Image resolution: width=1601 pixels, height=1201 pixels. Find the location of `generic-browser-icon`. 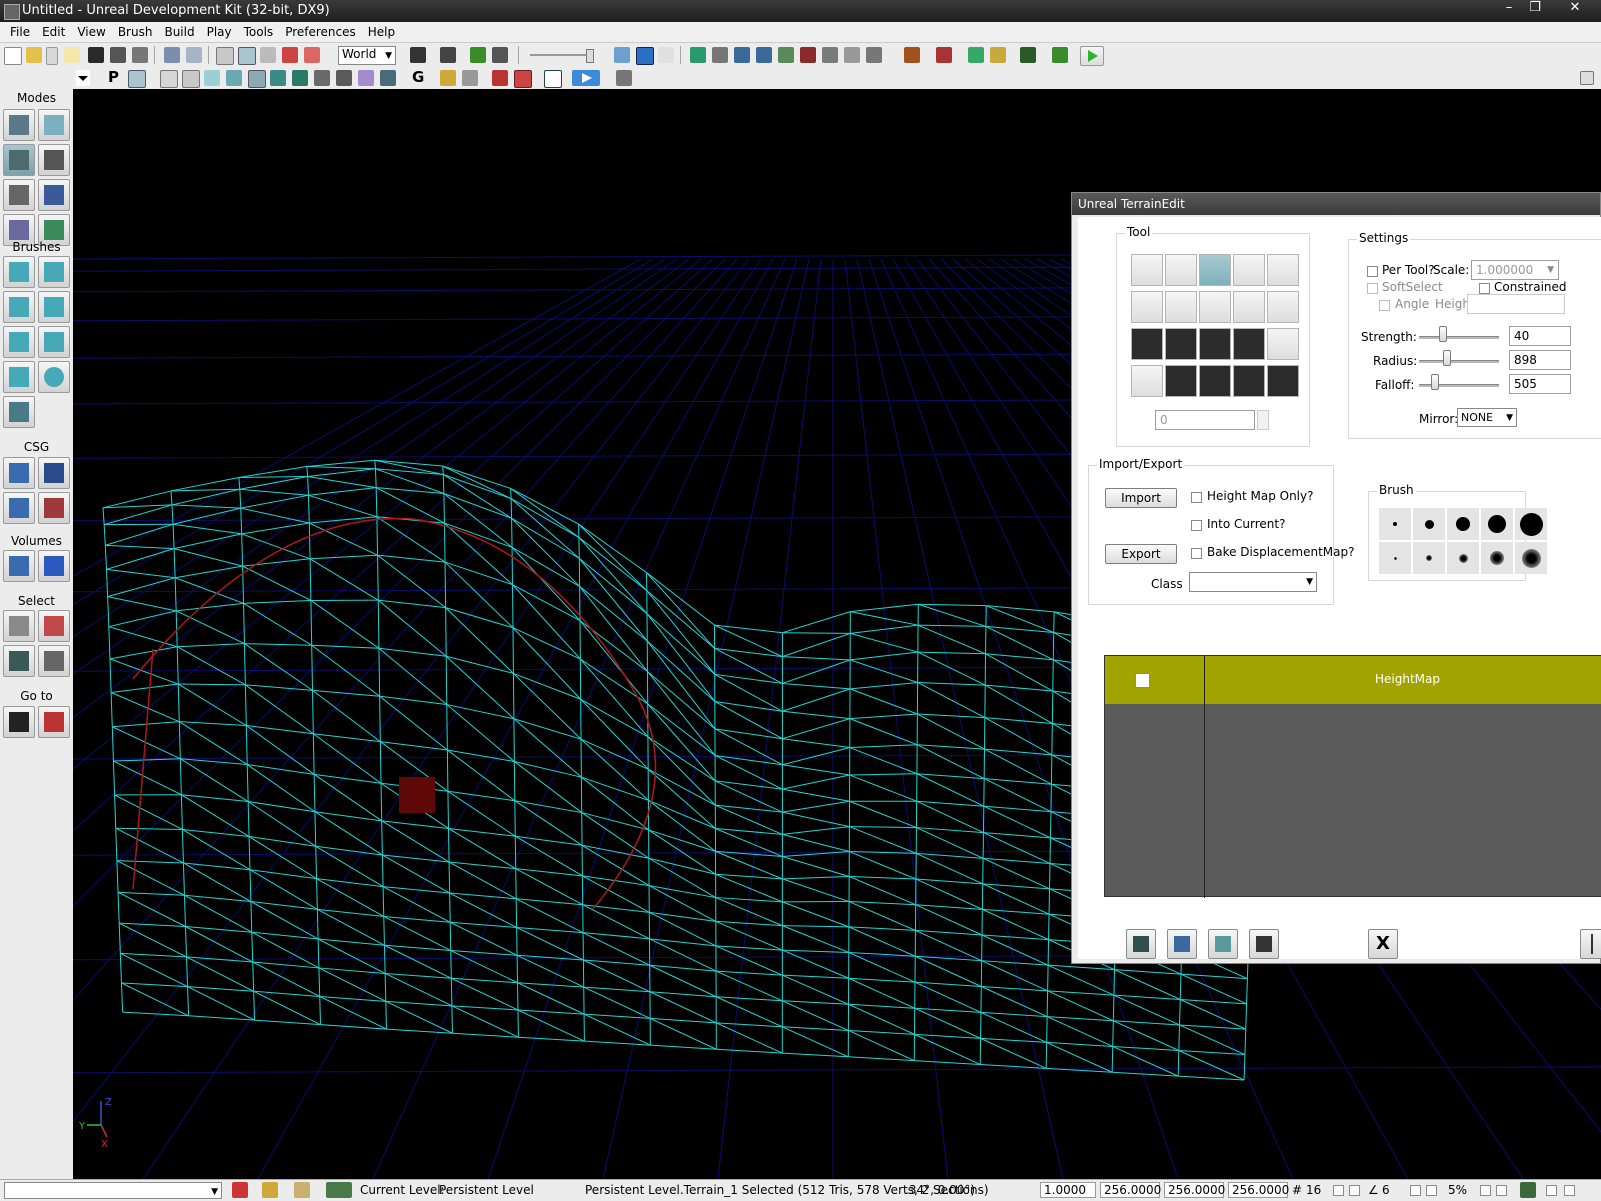

generic-browser-icon is located at coordinates (944, 55).